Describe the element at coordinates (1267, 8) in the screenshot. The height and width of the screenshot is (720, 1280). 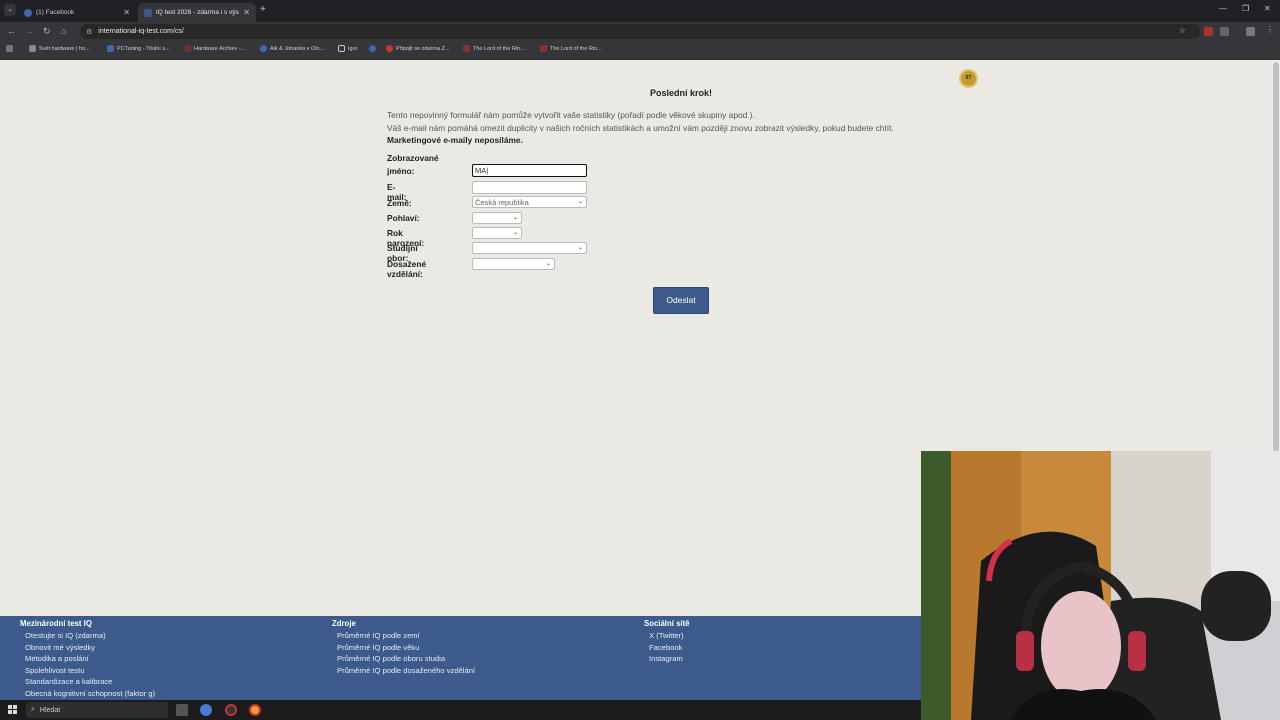
I see `close-window-icon: ✕` at that location.